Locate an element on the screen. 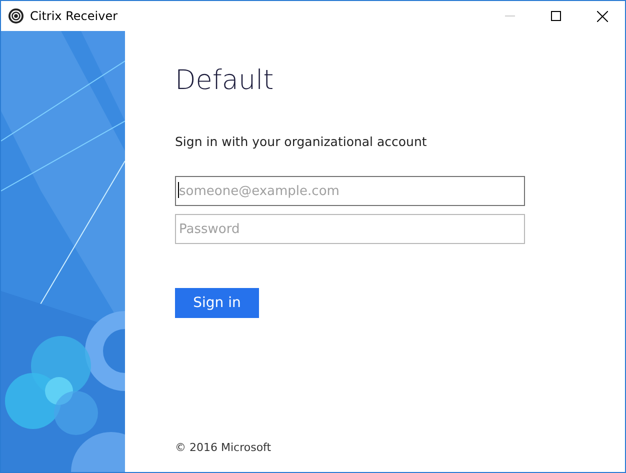  copyright: © 2016 Microsoft is located at coordinates (223, 447).